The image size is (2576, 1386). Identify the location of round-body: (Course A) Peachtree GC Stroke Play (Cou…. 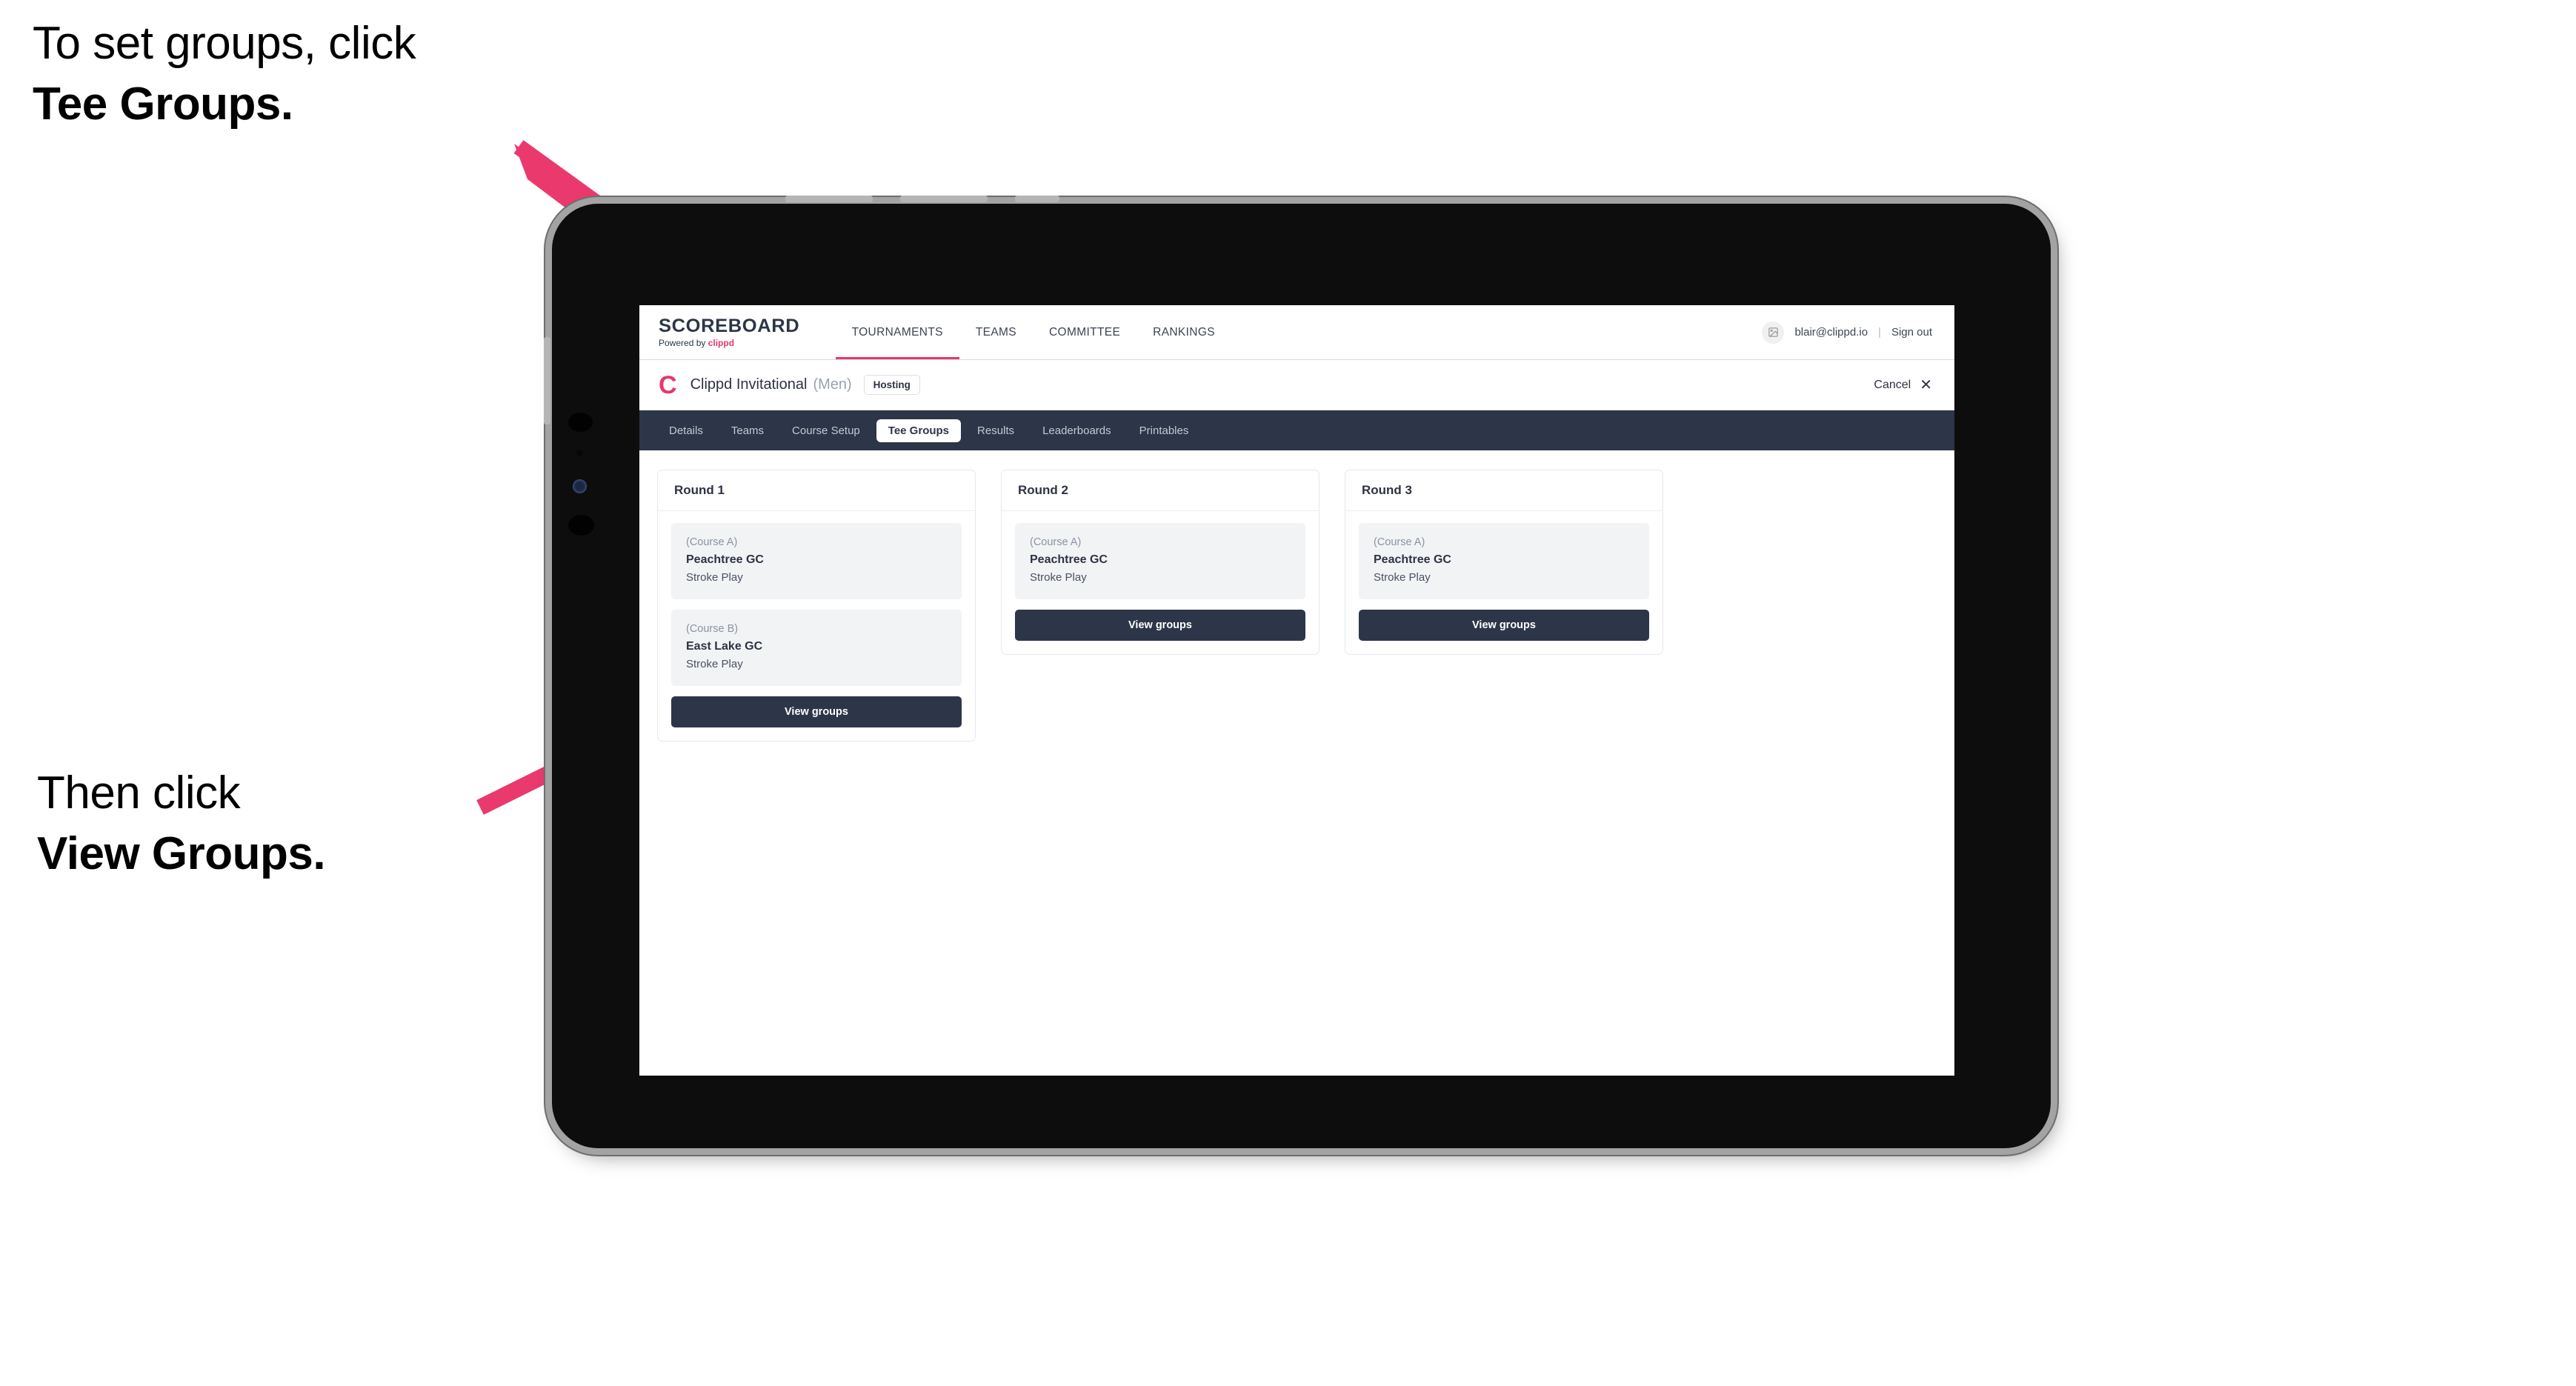
(817, 626).